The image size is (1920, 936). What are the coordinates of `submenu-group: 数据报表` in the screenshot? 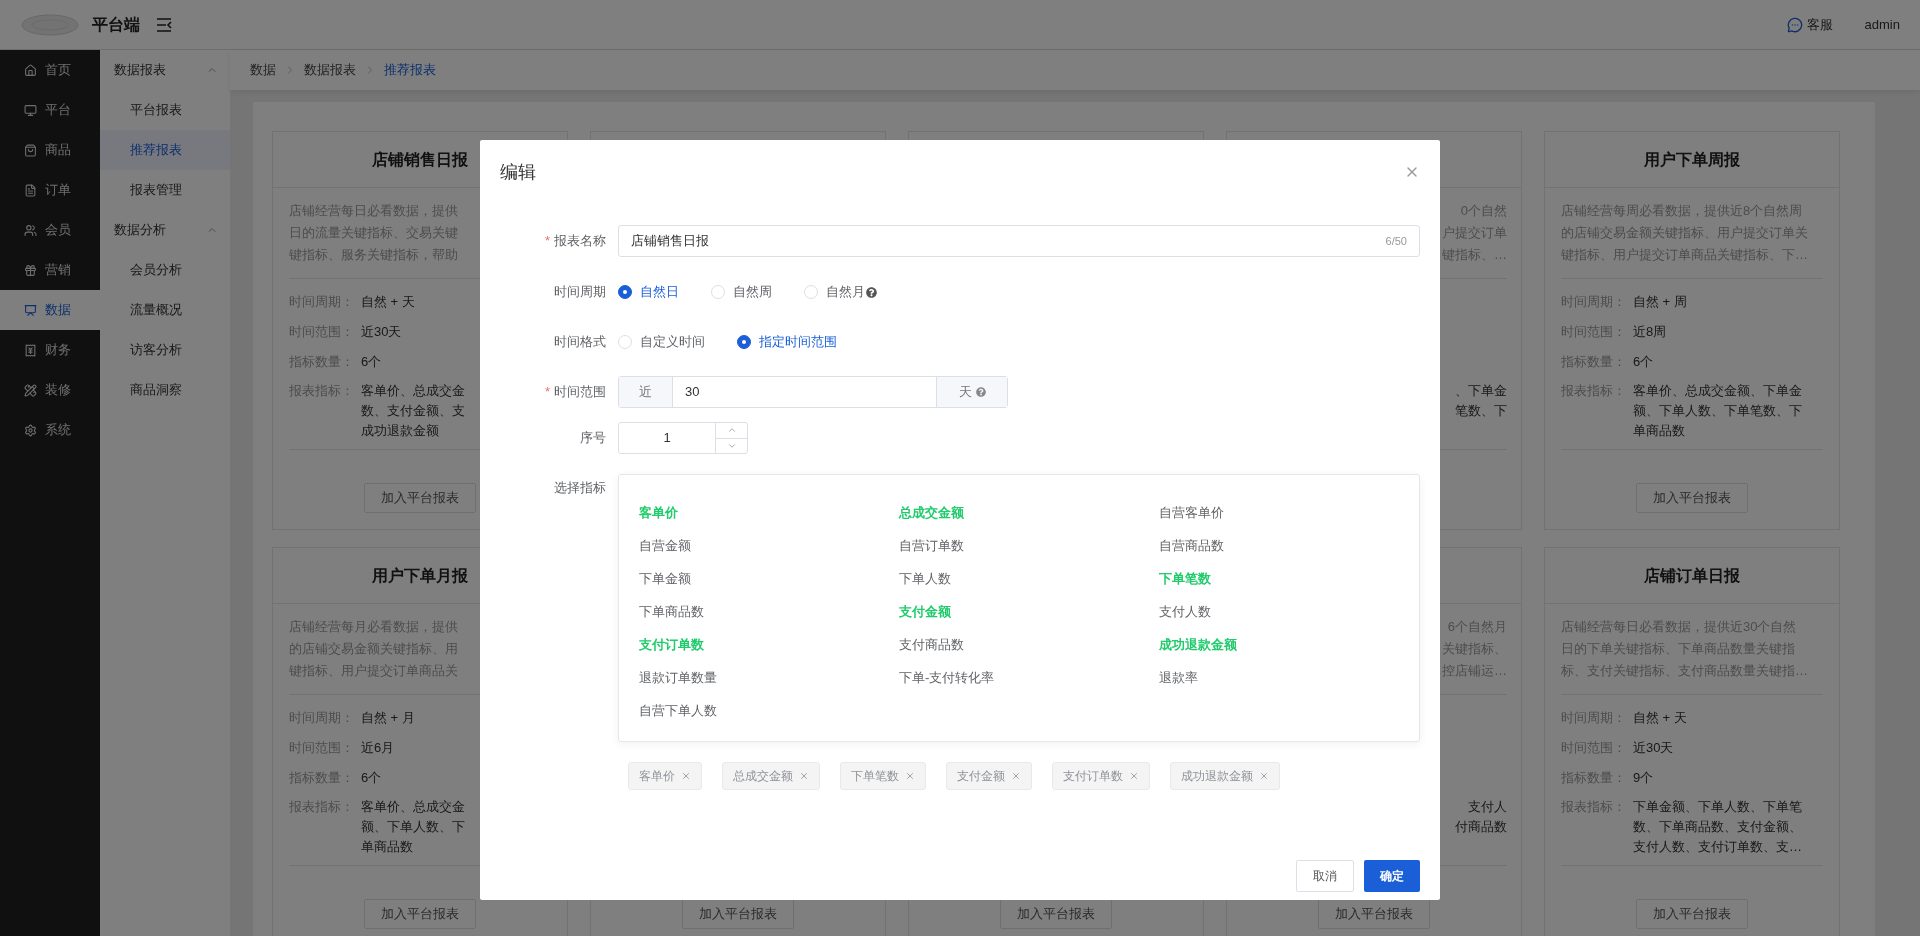 It's located at (165, 70).